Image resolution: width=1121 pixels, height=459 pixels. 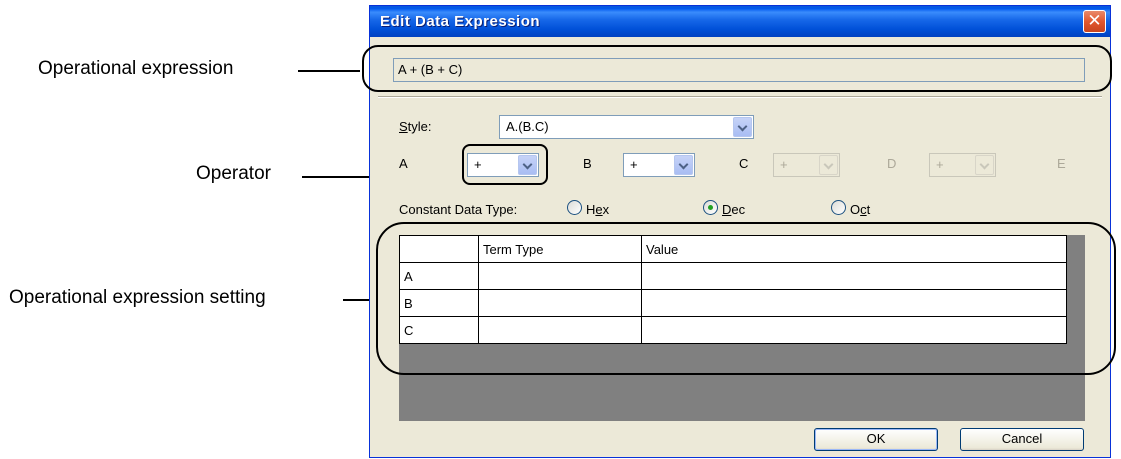 What do you see at coordinates (740, 97) in the screenshot?
I see `separator` at bounding box center [740, 97].